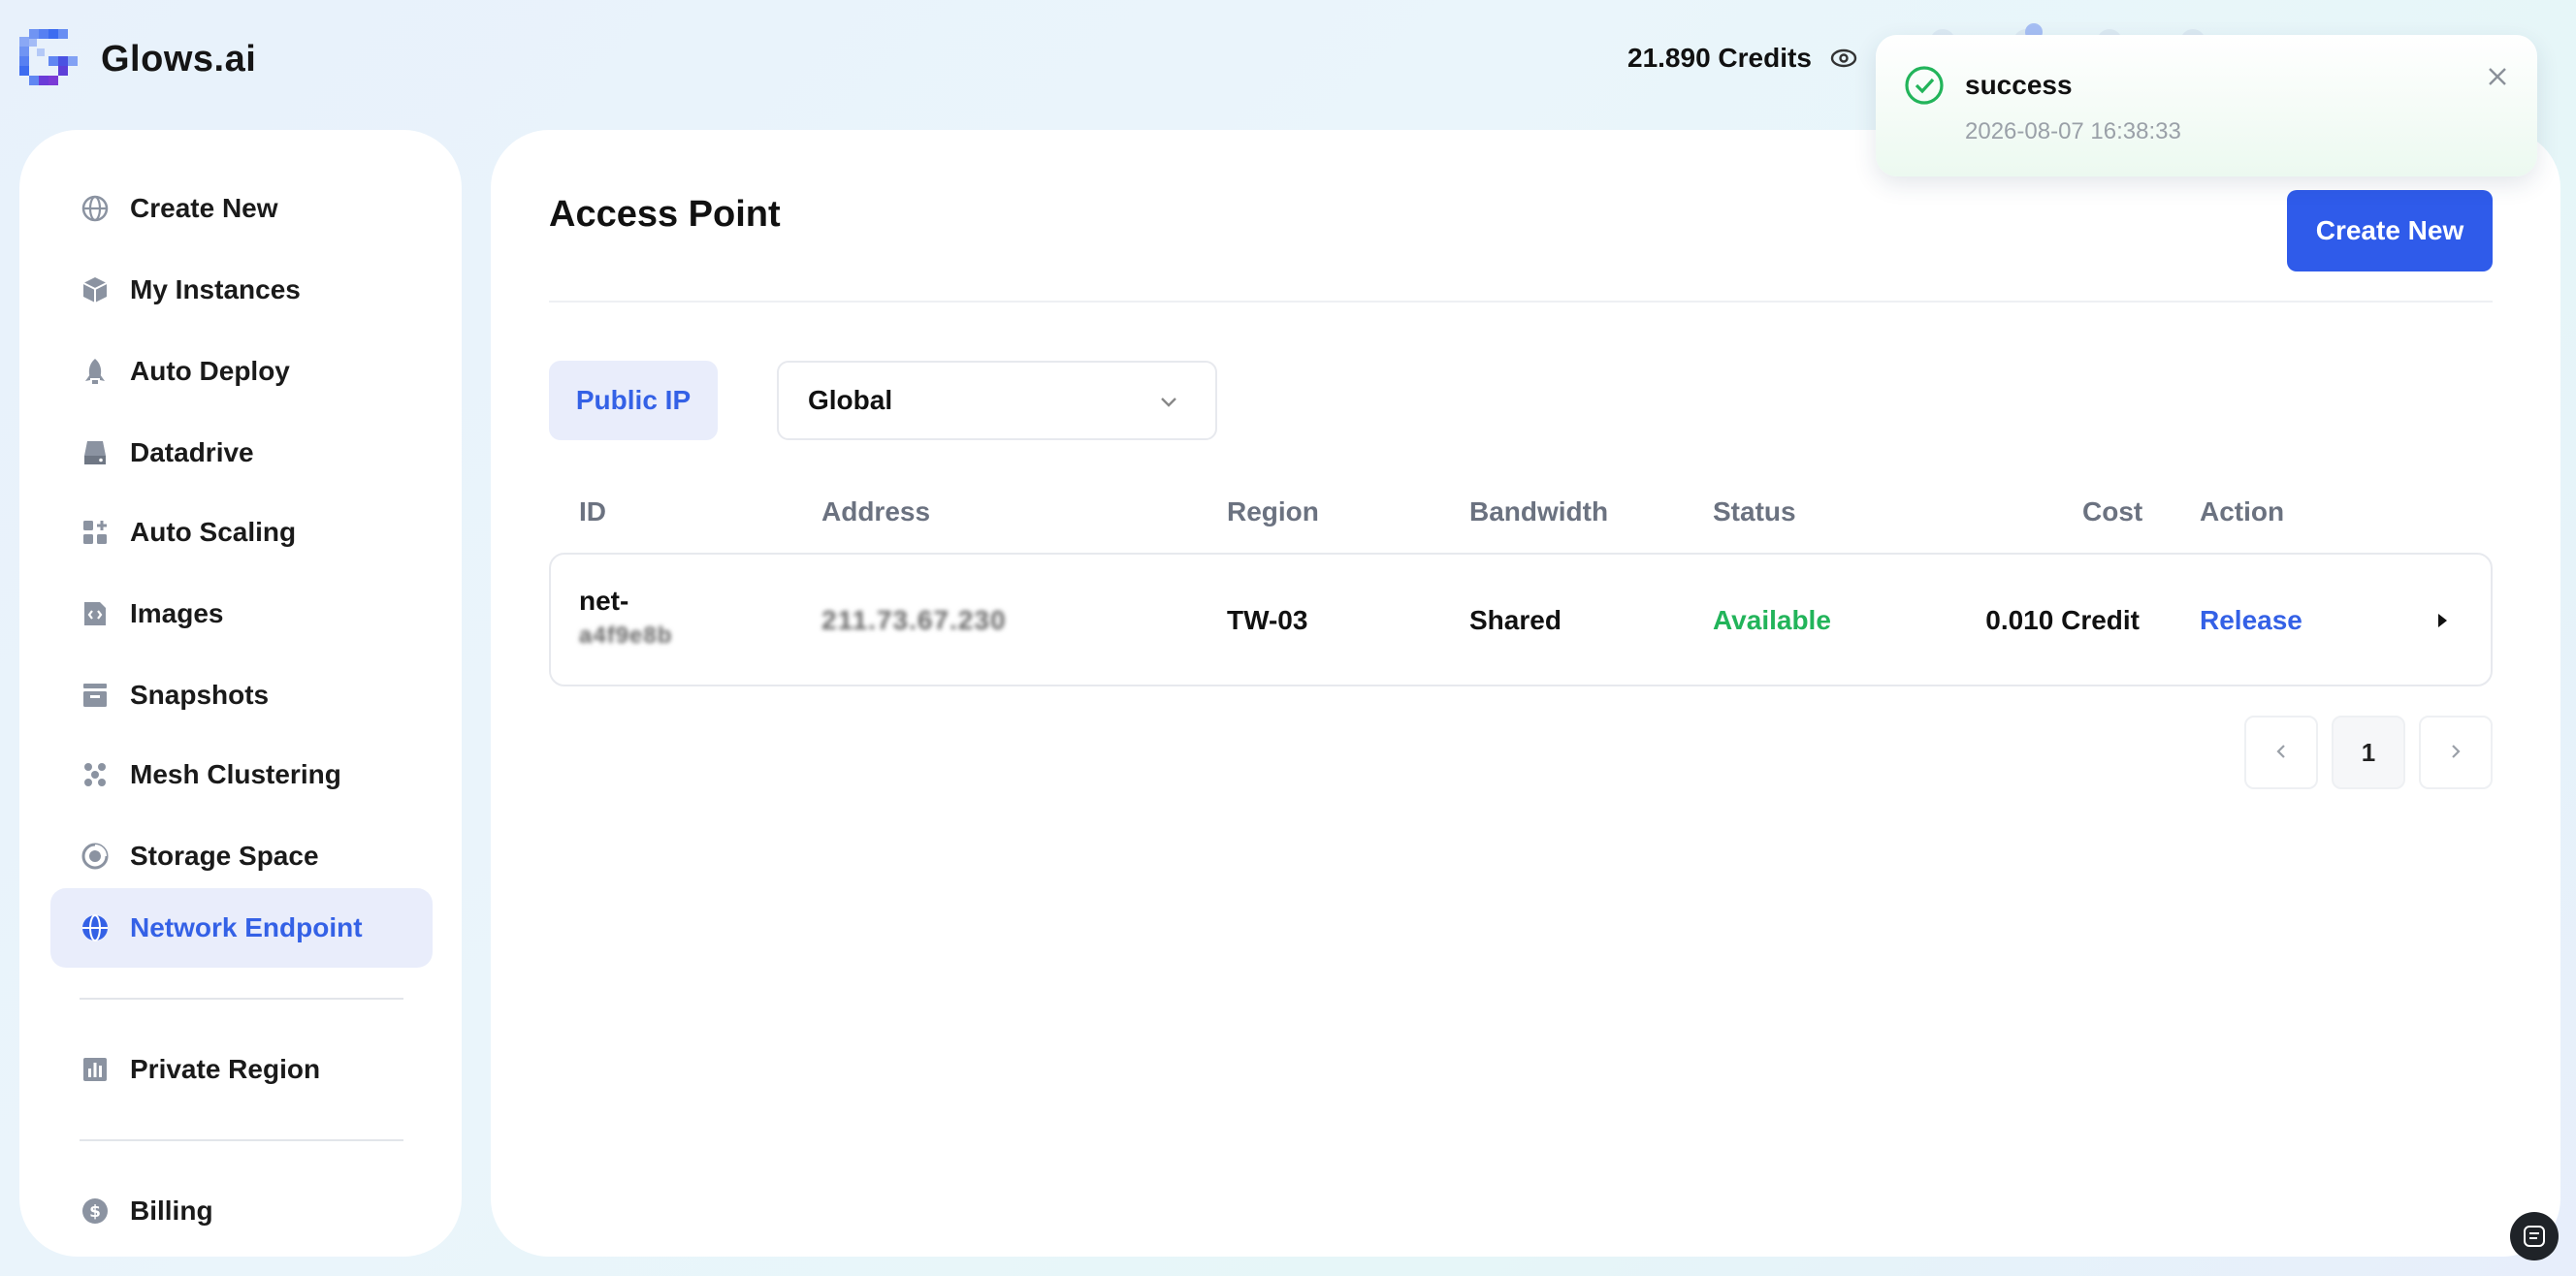 The width and height of the screenshot is (2576, 1276). Describe the element at coordinates (2206, 105) in the screenshot. I see `success-toast: success 2026-08-07 16:38:33` at that location.